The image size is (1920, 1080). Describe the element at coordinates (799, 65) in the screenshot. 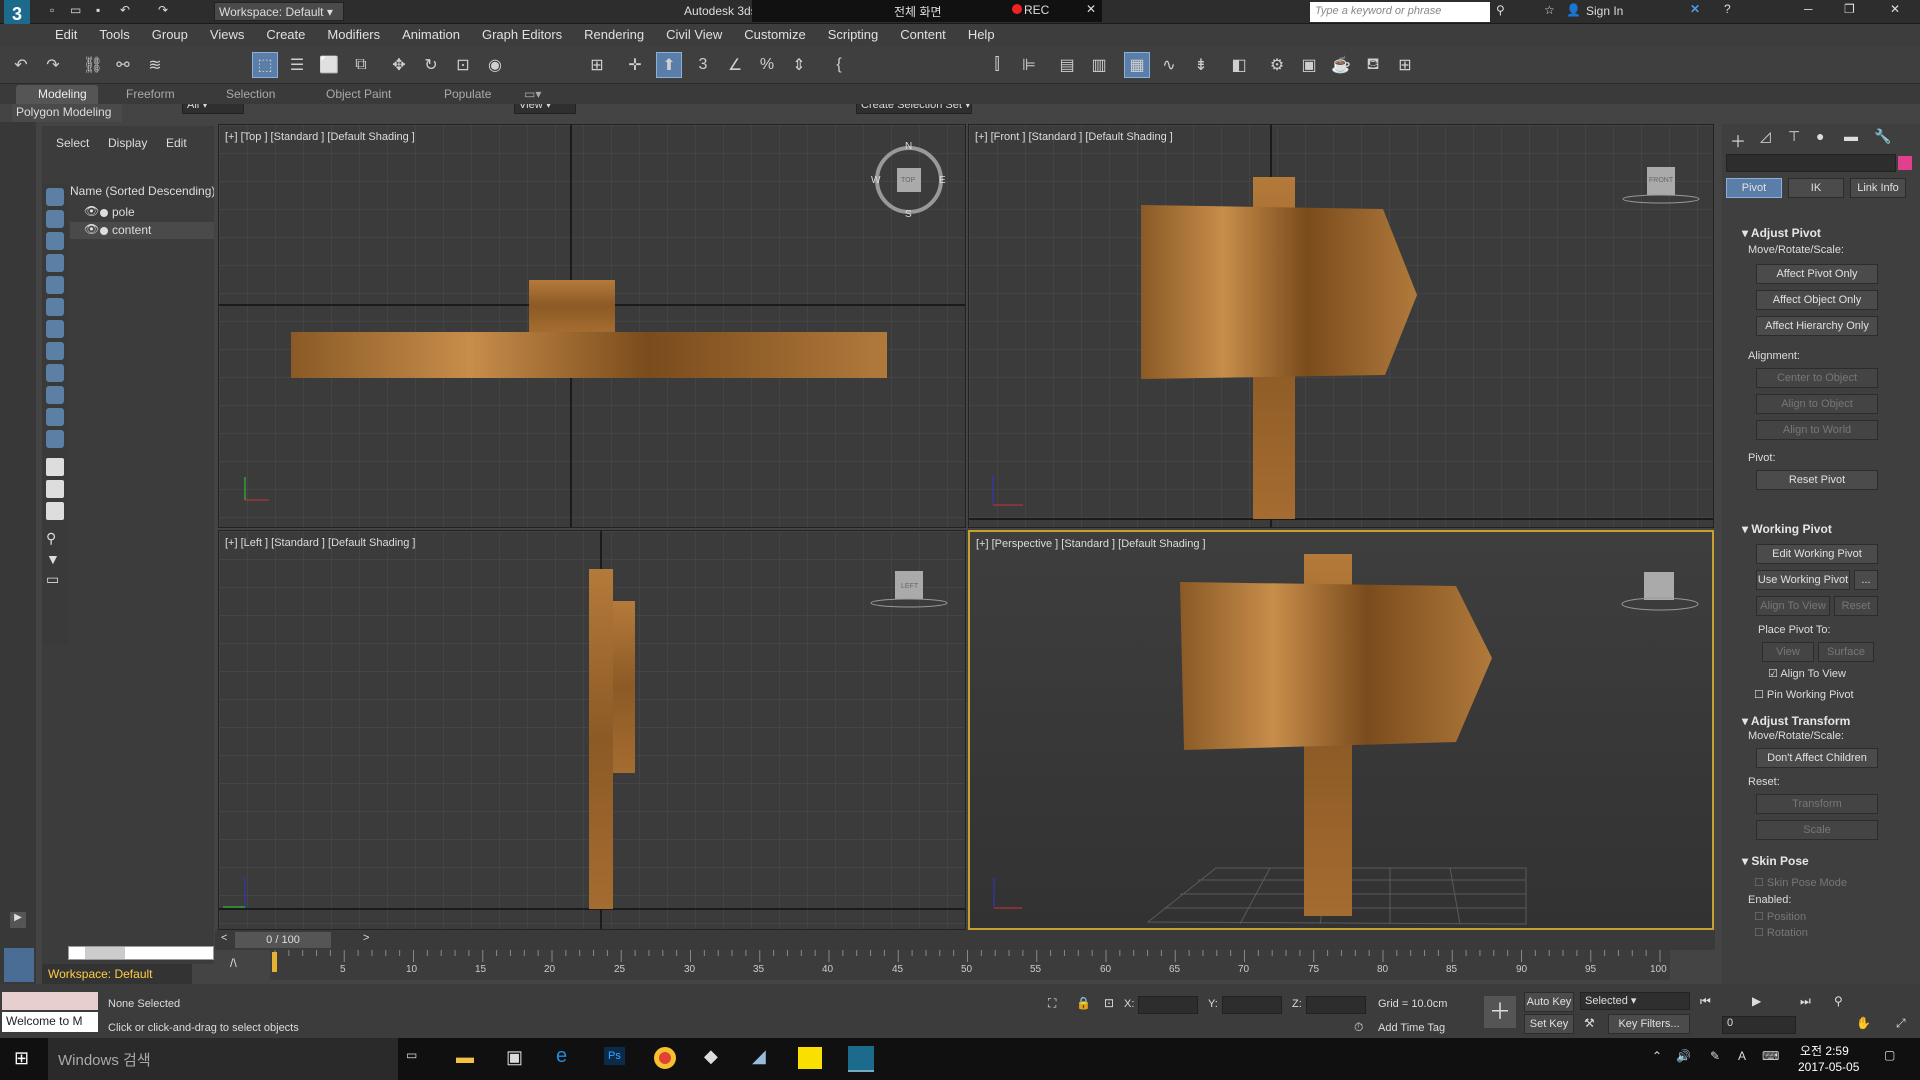

I see `spinner-snap-icon: ⇕` at that location.